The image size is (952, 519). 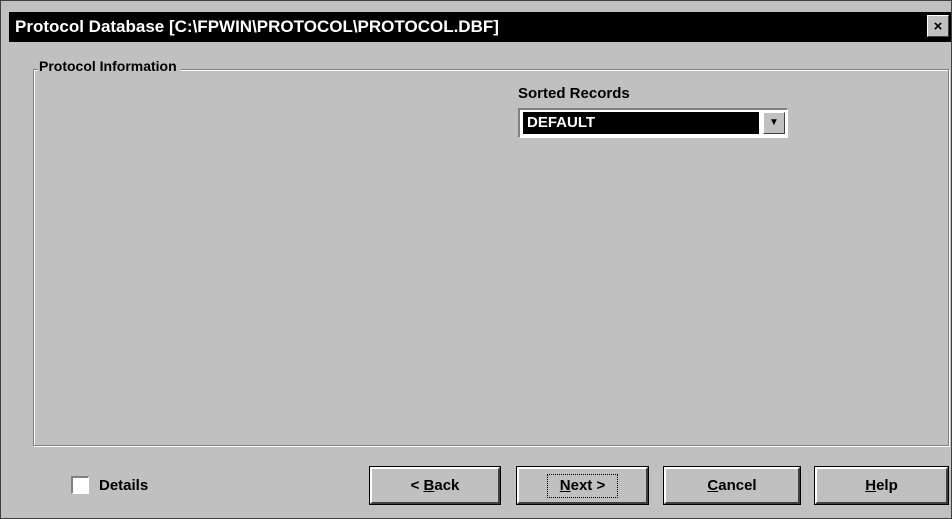 I want to click on next-focus-ring: Next >, so click(x=582, y=486).